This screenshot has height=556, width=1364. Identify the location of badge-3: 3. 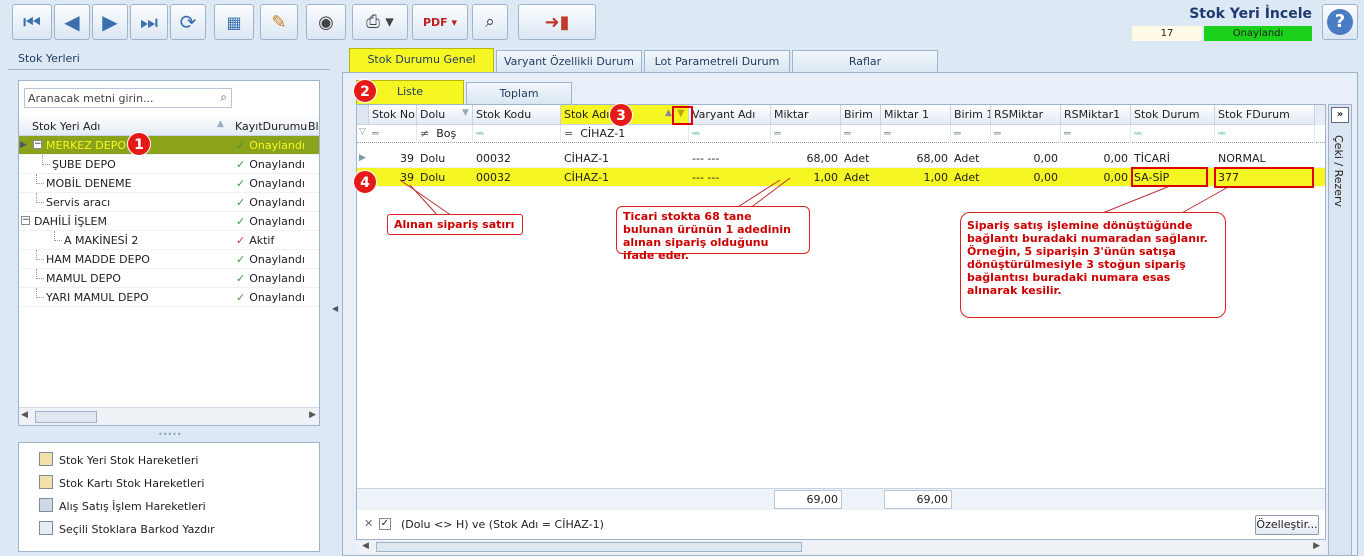
(621, 115).